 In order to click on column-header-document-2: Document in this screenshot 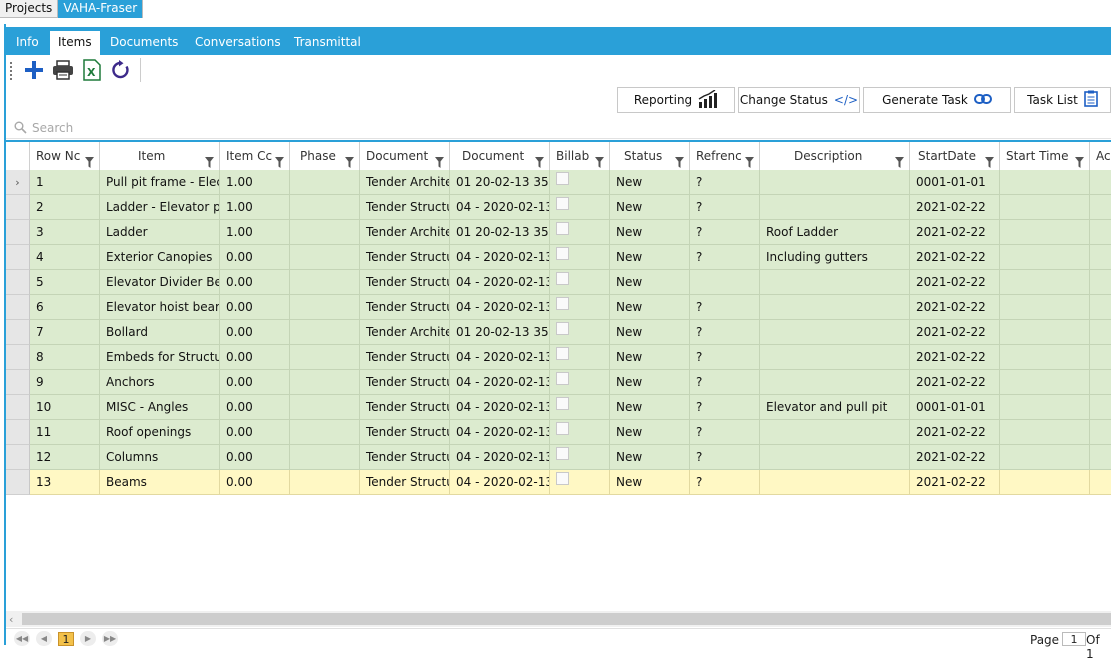, I will do `click(500, 156)`.